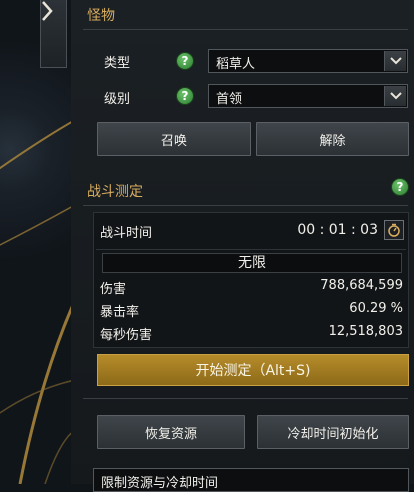 Image resolution: width=414 pixels, height=492 pixels. Describe the element at coordinates (171, 432) in the screenshot. I see `restore-resources-button: 恢复资源` at that location.